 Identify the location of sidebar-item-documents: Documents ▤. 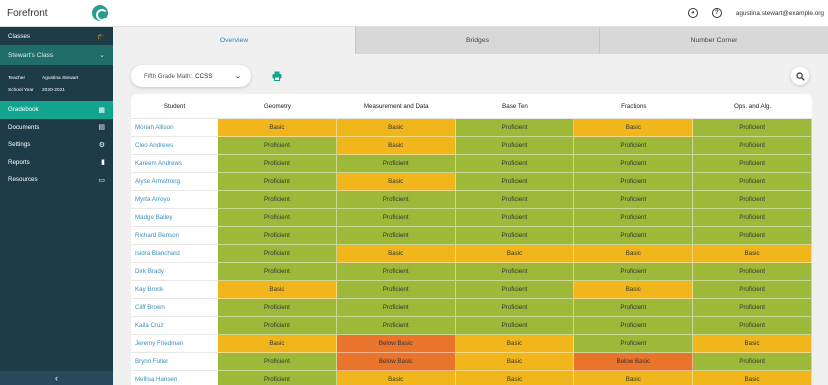
(56, 128).